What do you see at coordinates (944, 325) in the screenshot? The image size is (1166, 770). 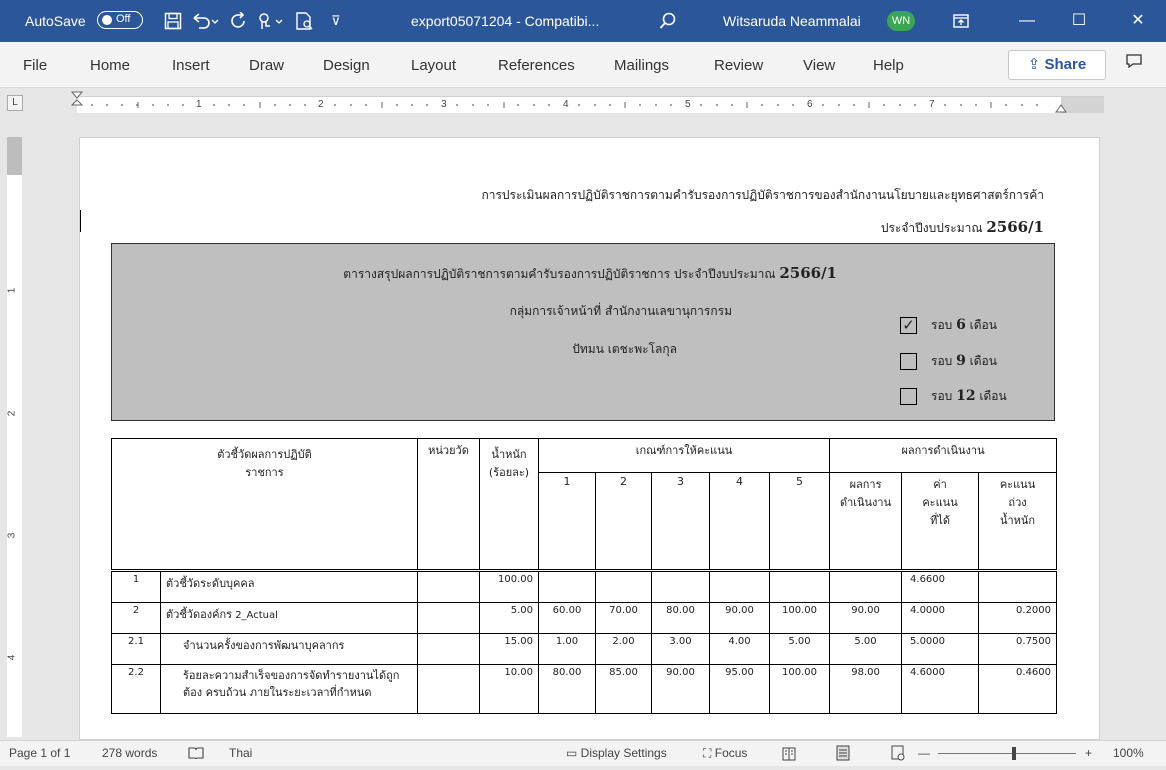 I see `round-label: รอบ` at bounding box center [944, 325].